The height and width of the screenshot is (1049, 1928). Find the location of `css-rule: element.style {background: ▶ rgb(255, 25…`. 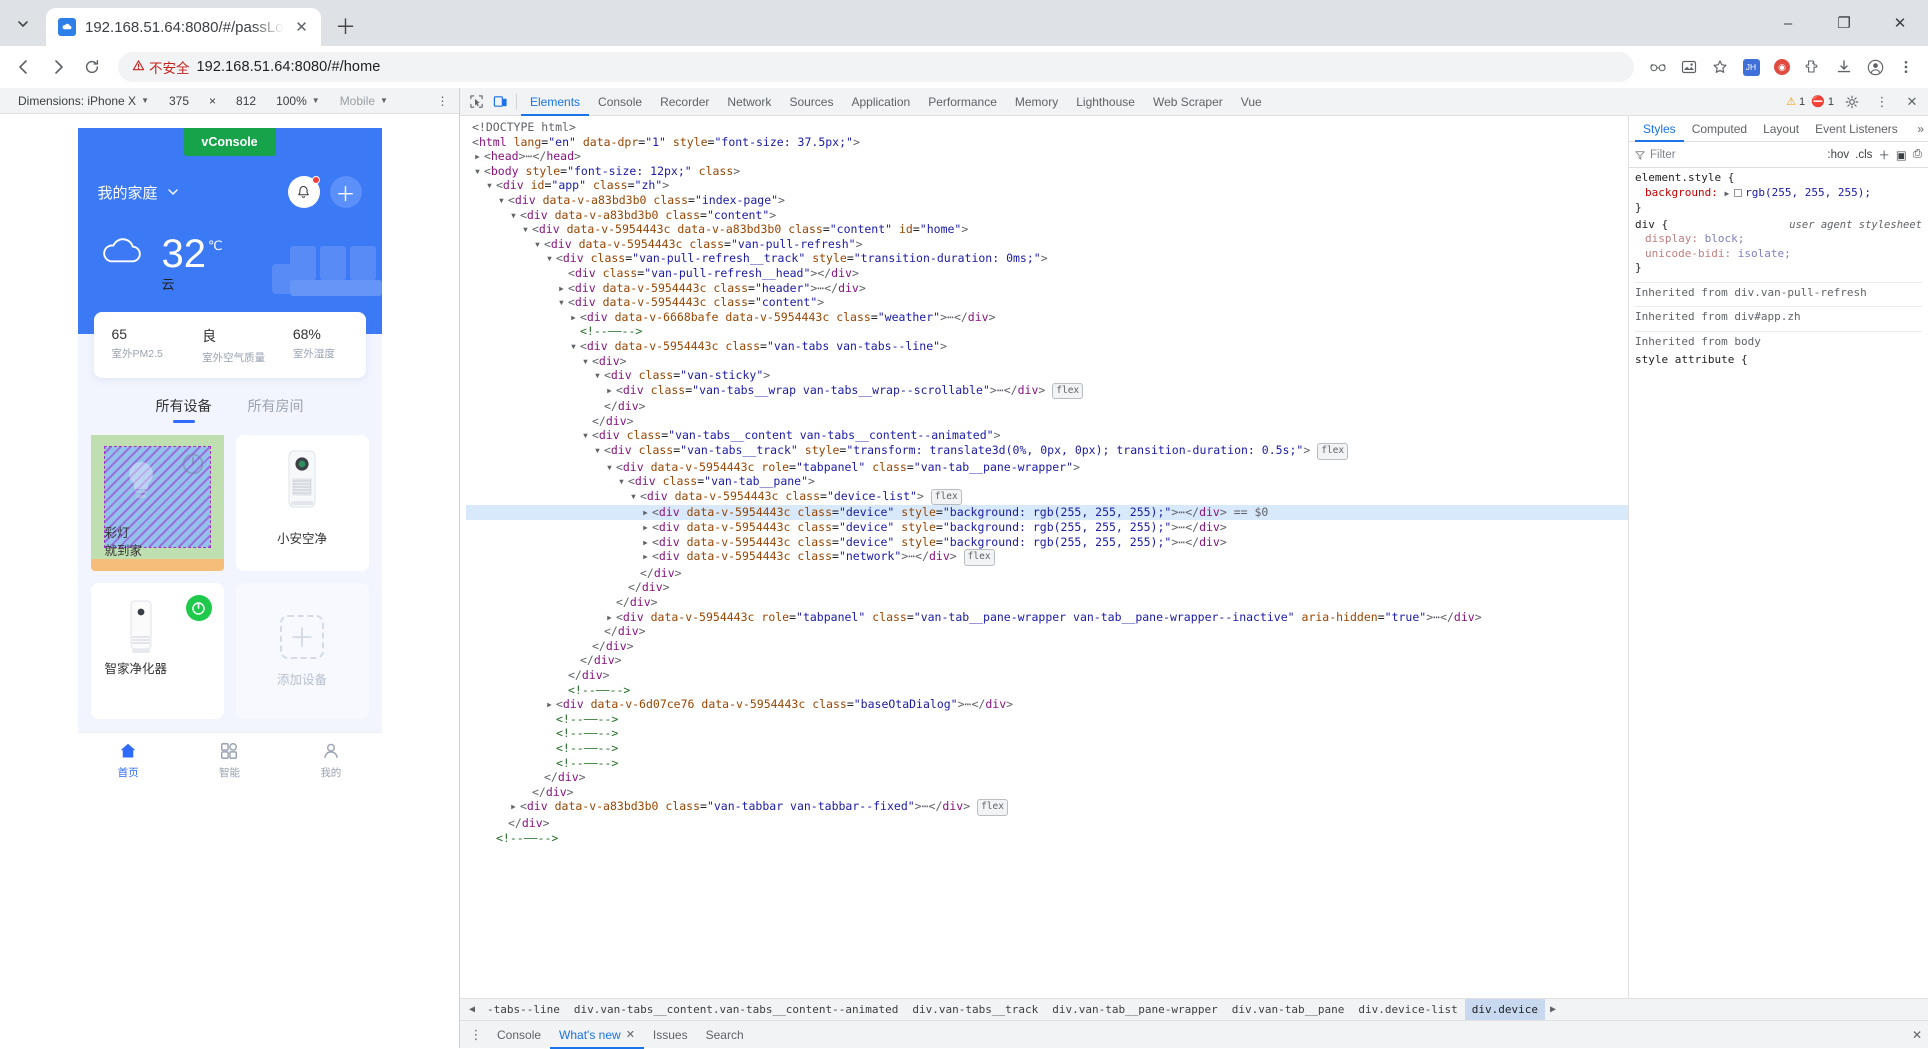

css-rule: element.style {background: ▶ rgb(255, 25… is located at coordinates (1778, 193).